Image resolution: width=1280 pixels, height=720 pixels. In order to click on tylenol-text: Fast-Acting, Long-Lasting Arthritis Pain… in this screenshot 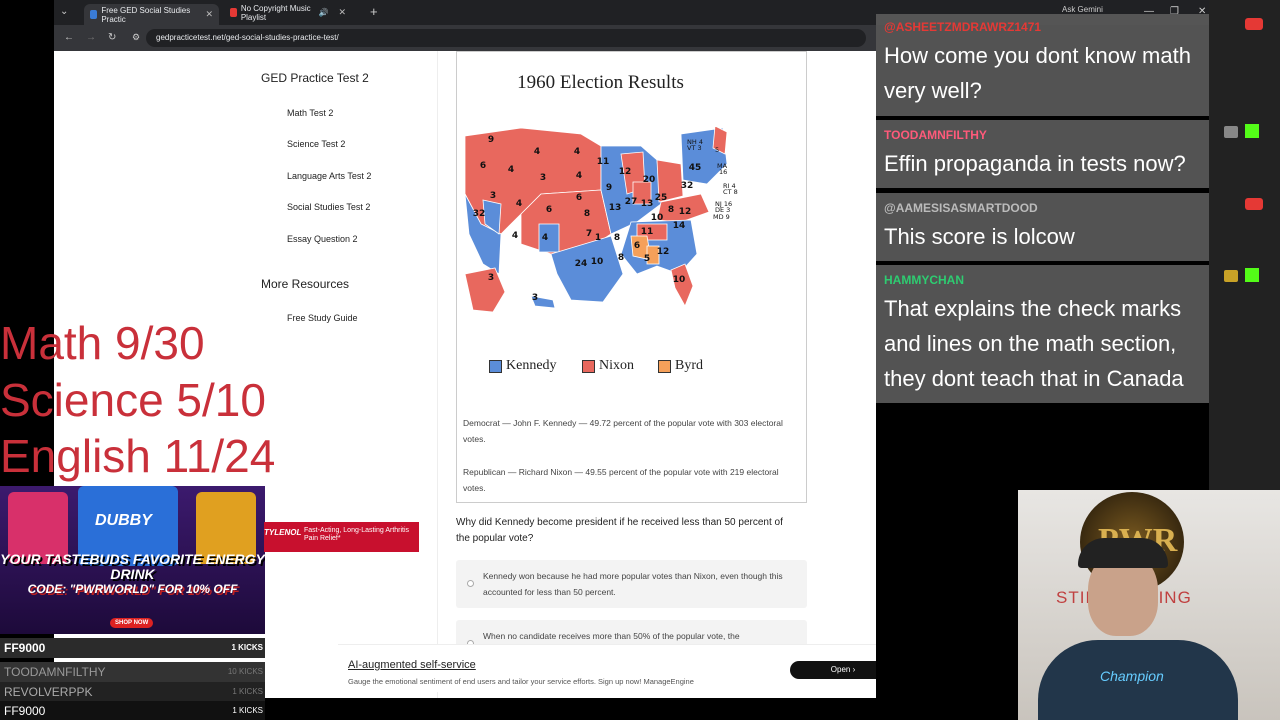, I will do `click(357, 534)`.